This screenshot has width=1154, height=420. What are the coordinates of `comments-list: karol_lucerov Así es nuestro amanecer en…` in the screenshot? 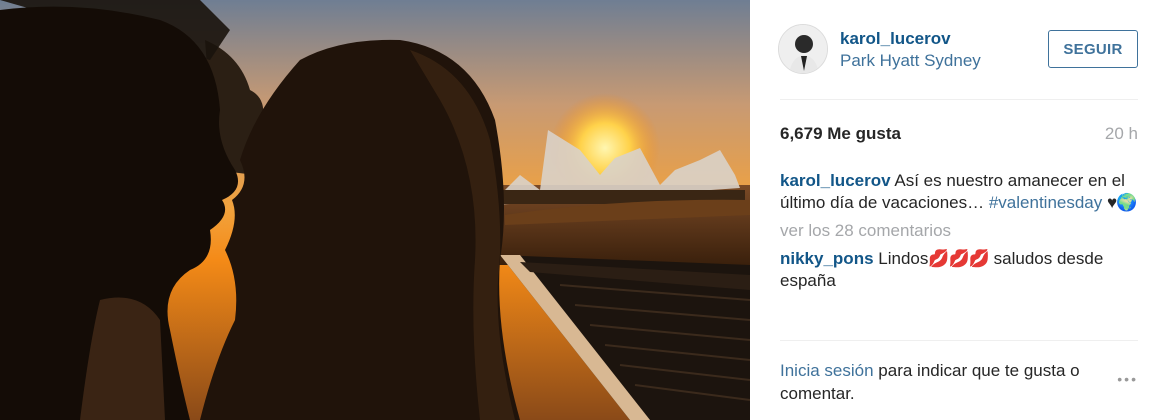 It's located at (959, 254).